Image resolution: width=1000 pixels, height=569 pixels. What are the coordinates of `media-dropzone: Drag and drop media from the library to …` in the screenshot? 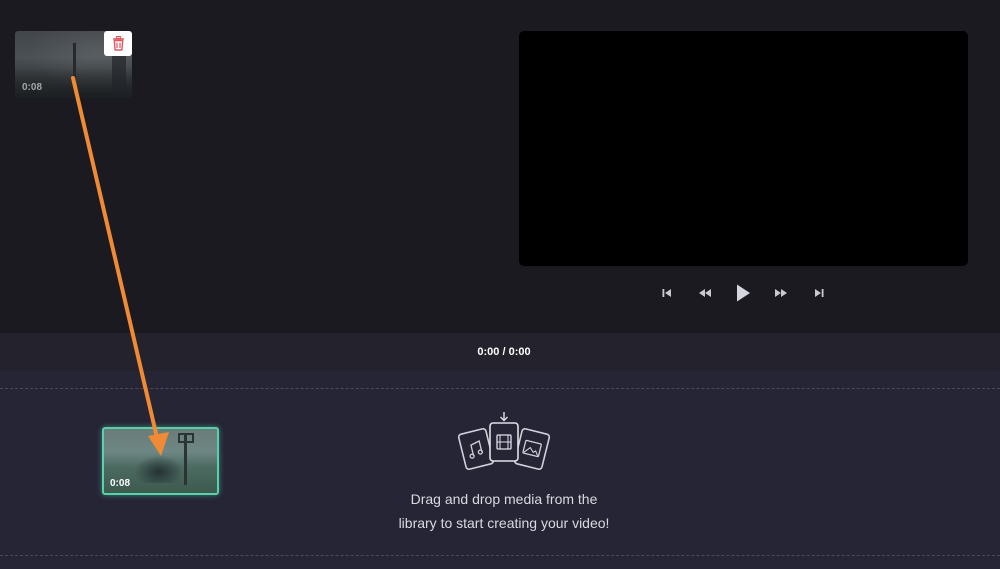 It's located at (504, 481).